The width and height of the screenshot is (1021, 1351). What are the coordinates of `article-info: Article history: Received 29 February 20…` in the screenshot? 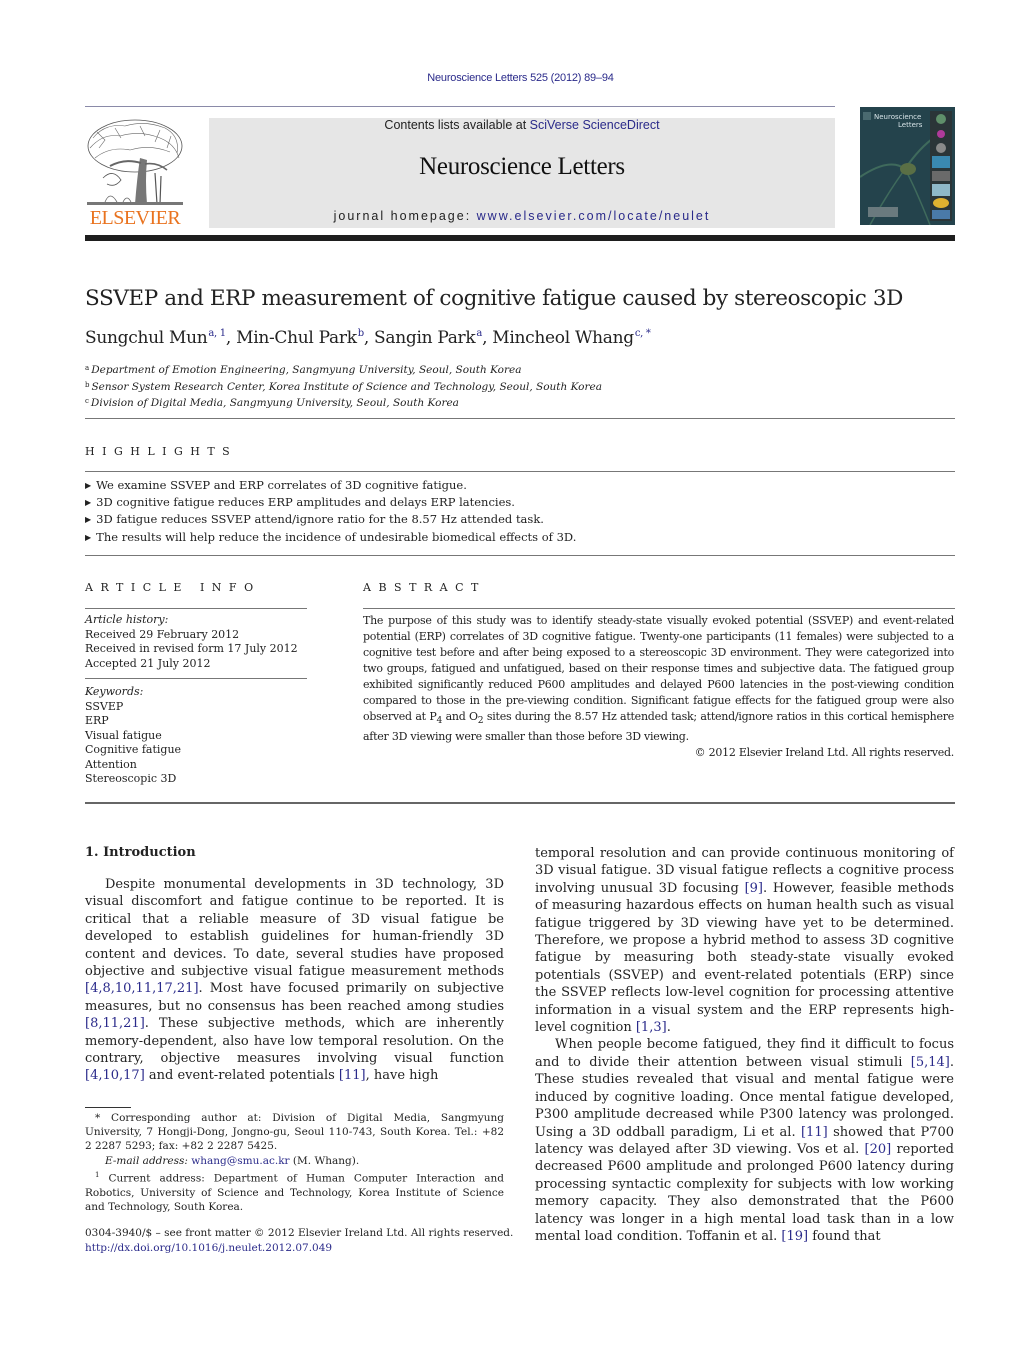 It's located at (196, 700).